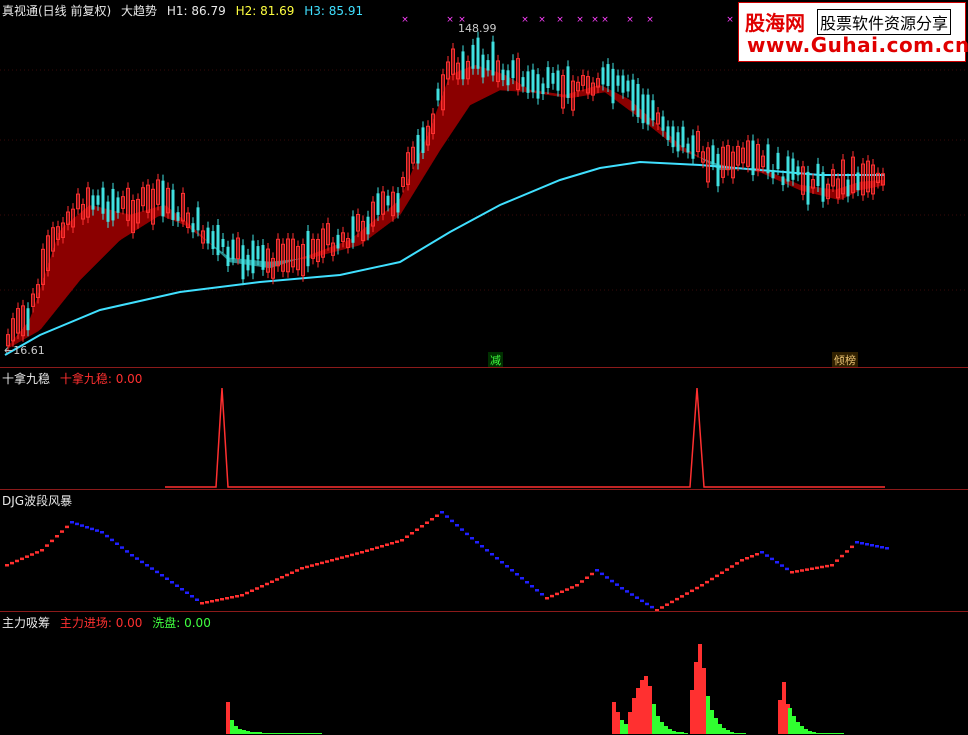 The height and width of the screenshot is (735, 968). Describe the element at coordinates (139, 11) in the screenshot. I see `indicator-name: 大趋势` at that location.